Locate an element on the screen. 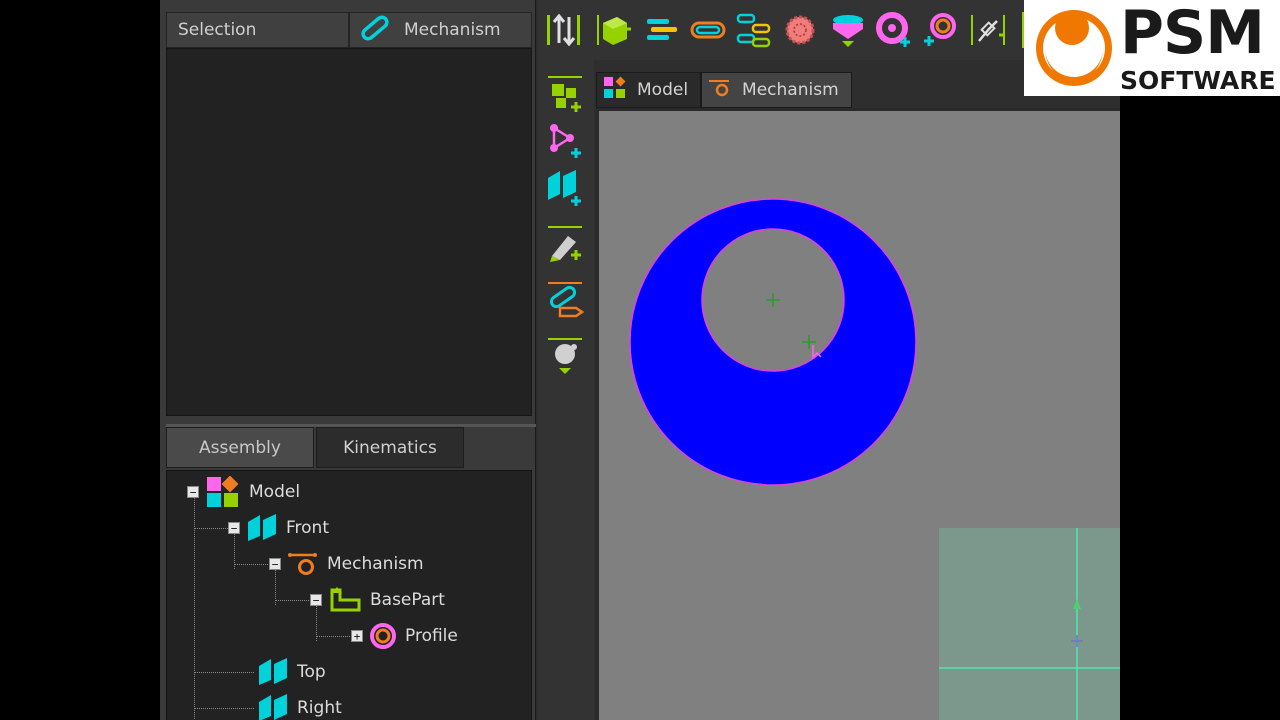  circle-add-icon is located at coordinates (894, 30).